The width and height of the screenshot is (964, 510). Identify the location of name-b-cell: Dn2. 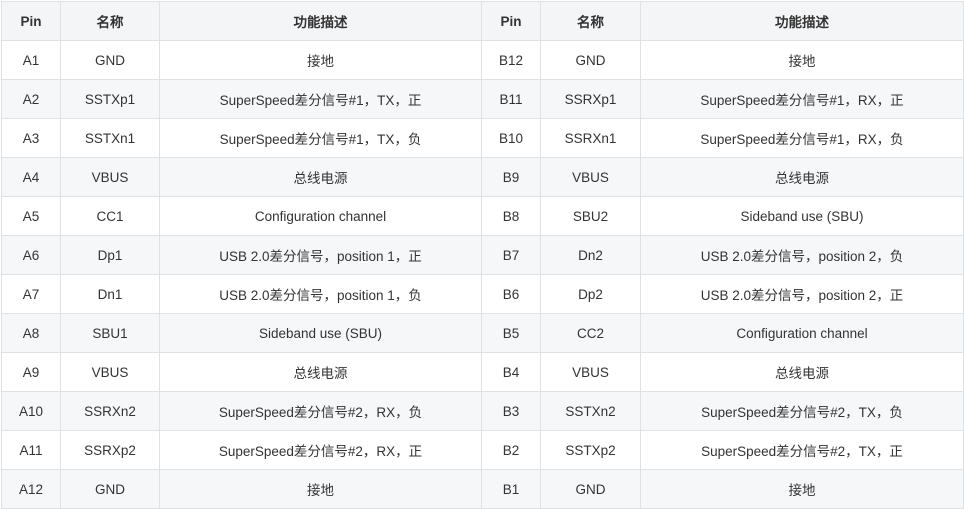
(590, 255).